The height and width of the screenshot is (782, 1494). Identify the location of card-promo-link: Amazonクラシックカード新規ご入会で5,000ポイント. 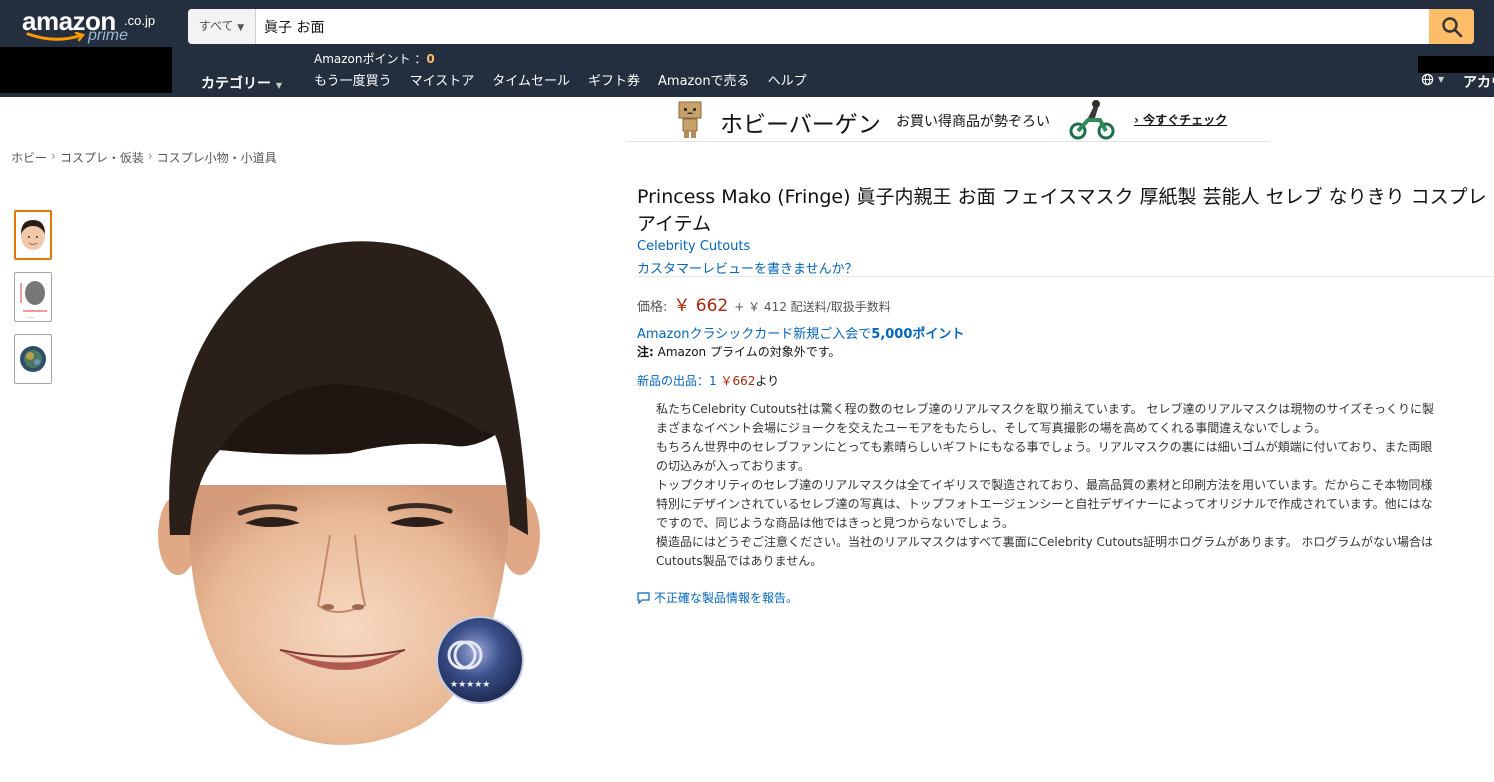
(800, 332).